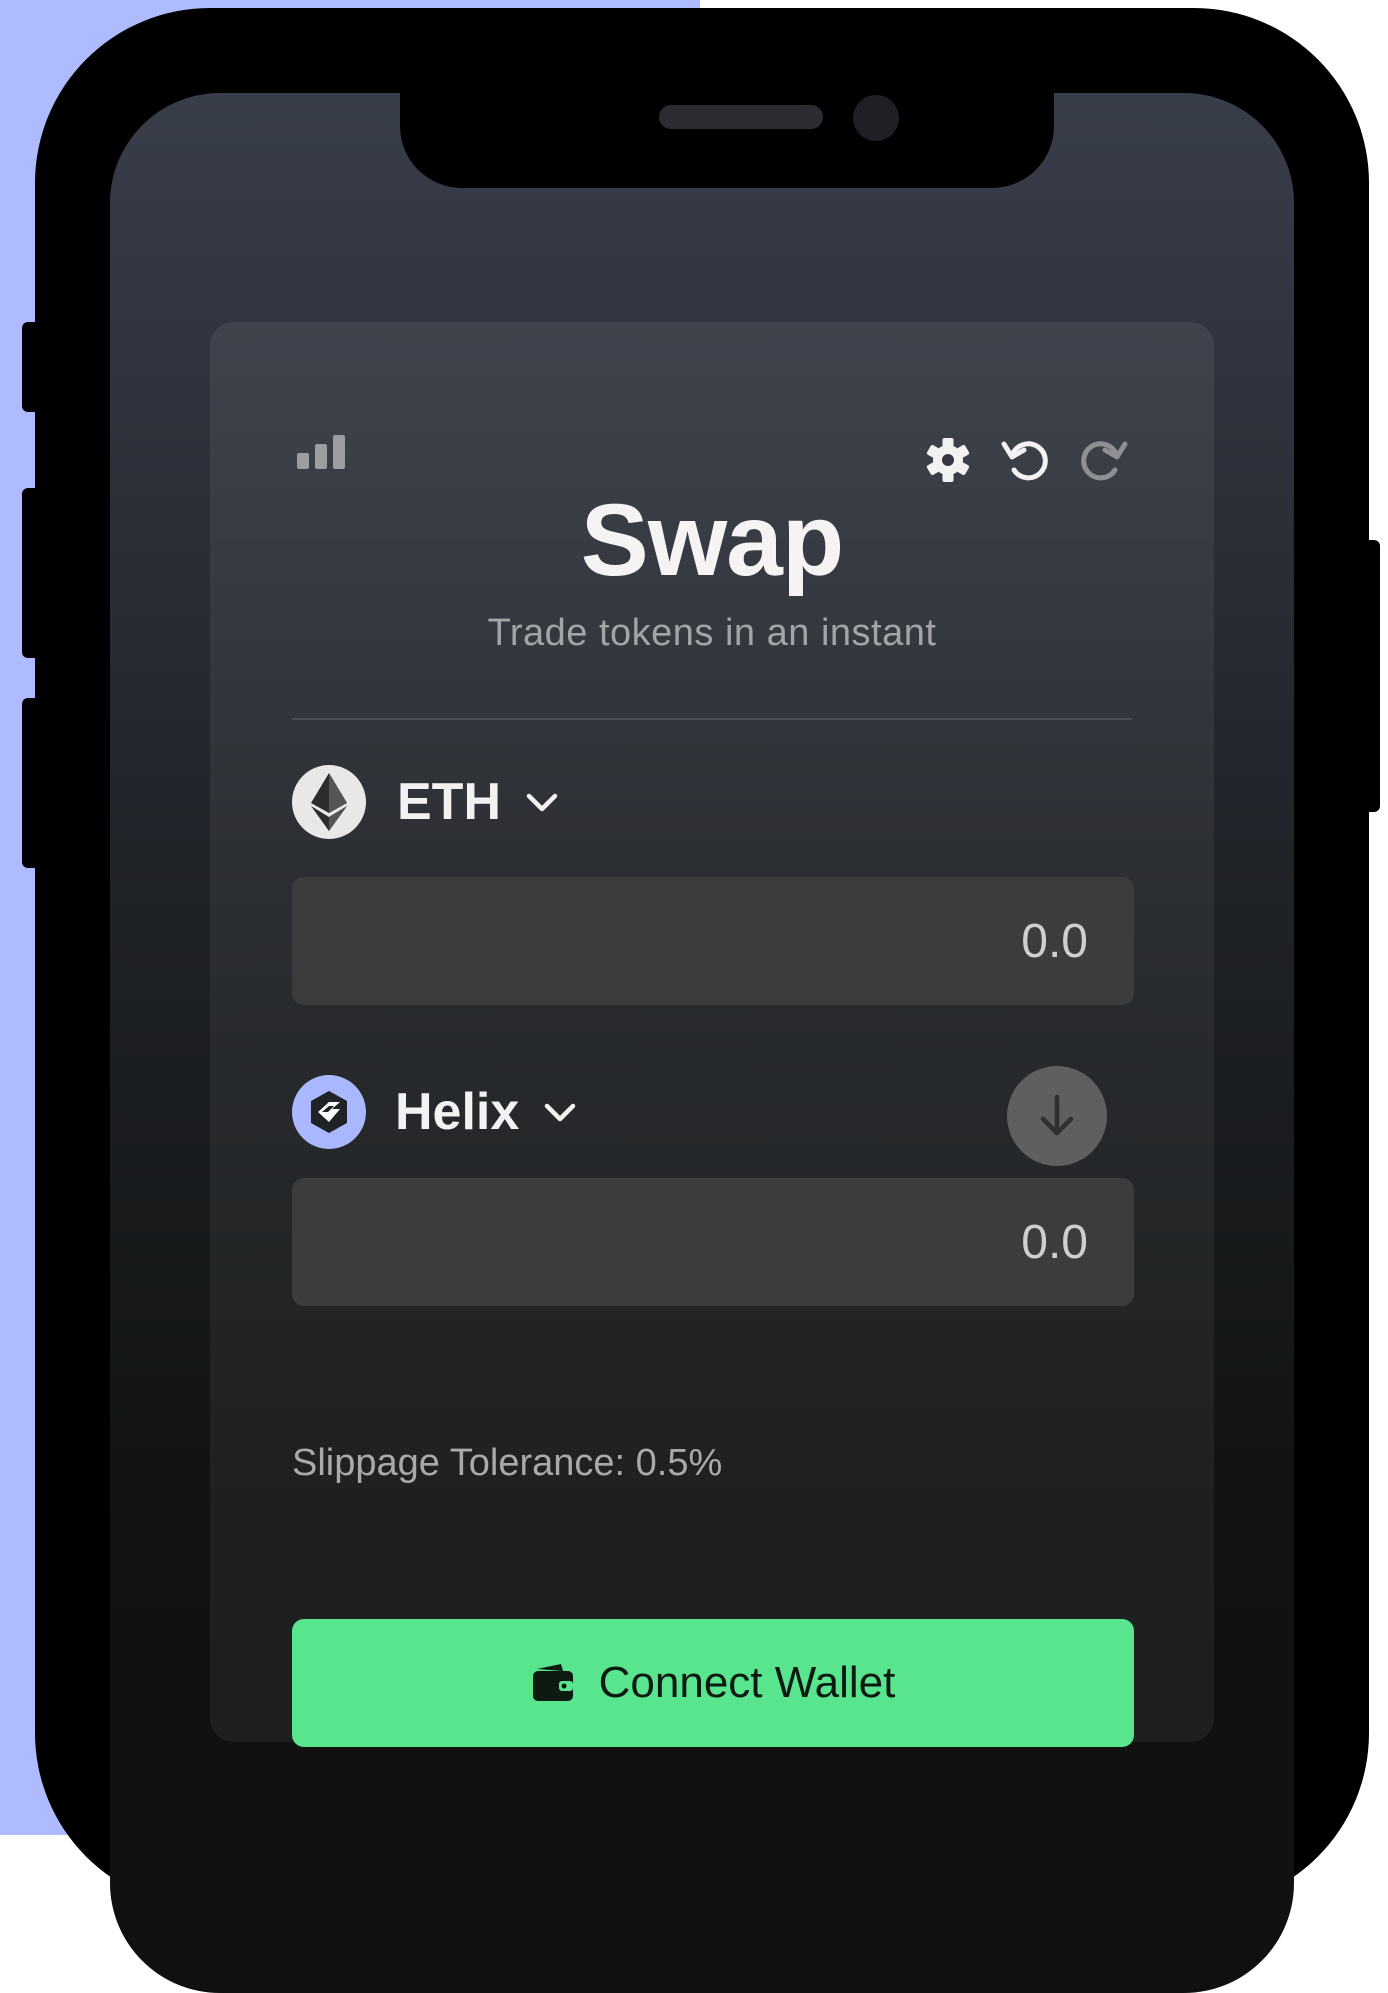 The image size is (1388, 1993). What do you see at coordinates (712, 540) in the screenshot?
I see `page-title: Swap` at bounding box center [712, 540].